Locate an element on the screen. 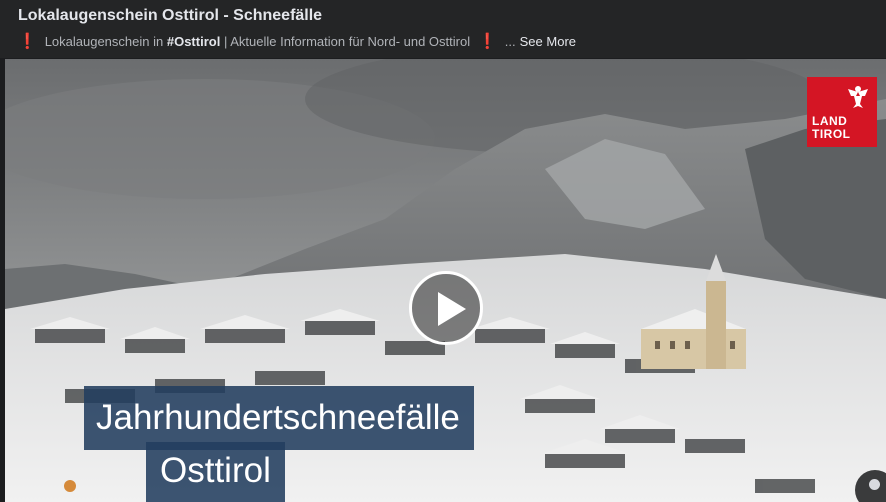  play-button is located at coordinates (446, 308).